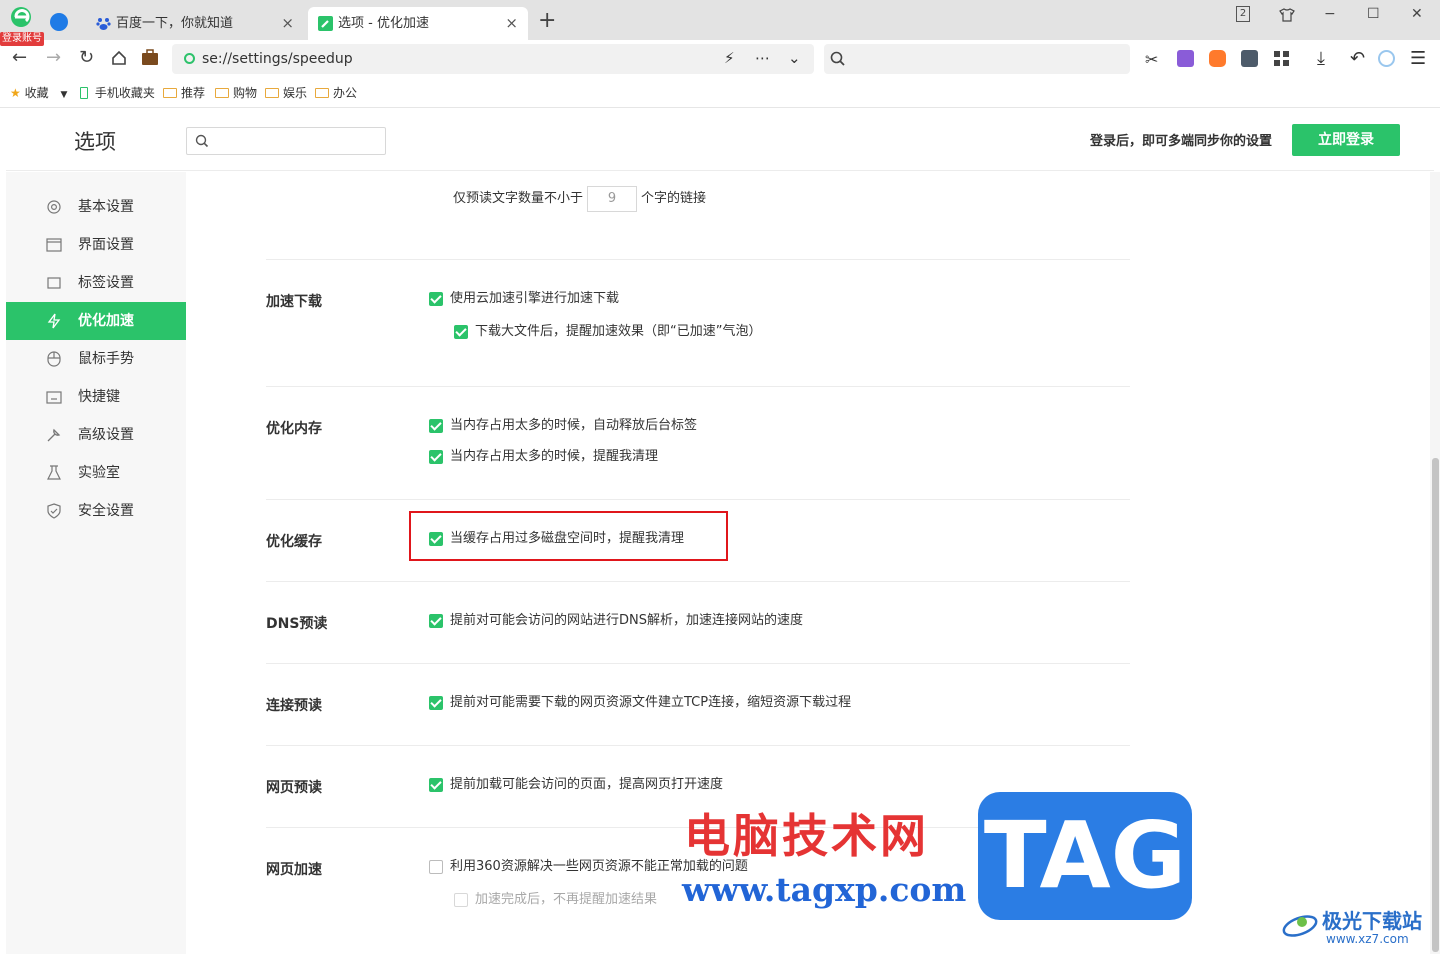 The width and height of the screenshot is (1440, 954). Describe the element at coordinates (461, 900) in the screenshot. I see `checkbox-no-accel-remind` at that location.